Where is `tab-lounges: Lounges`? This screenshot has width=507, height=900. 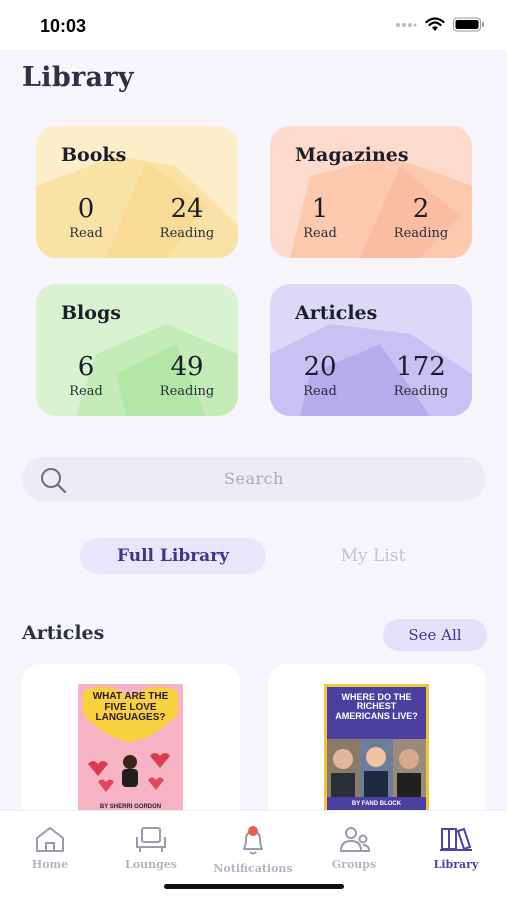
tab-lounges: Lounges is located at coordinates (151, 850).